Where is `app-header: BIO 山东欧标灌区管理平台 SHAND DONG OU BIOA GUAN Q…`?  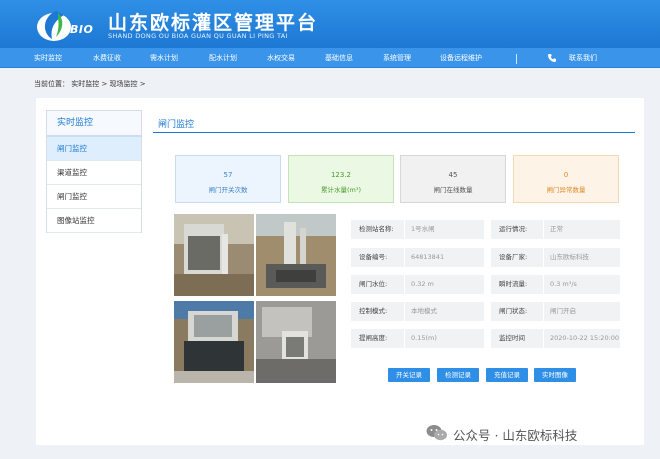 app-header: BIO 山东欧标灌区管理平台 SHAND DONG OU BIOA GUAN Q… is located at coordinates (330, 24).